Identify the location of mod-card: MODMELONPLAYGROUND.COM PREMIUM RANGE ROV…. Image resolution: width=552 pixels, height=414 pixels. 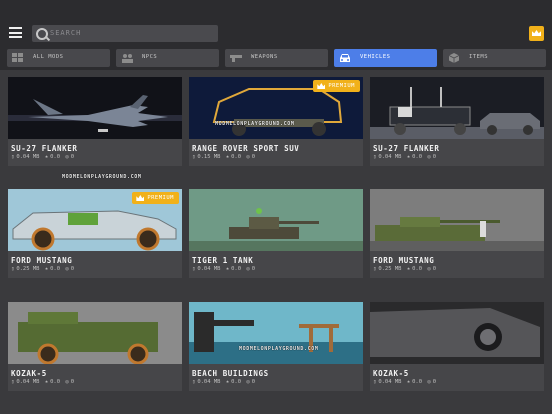
(276, 121).